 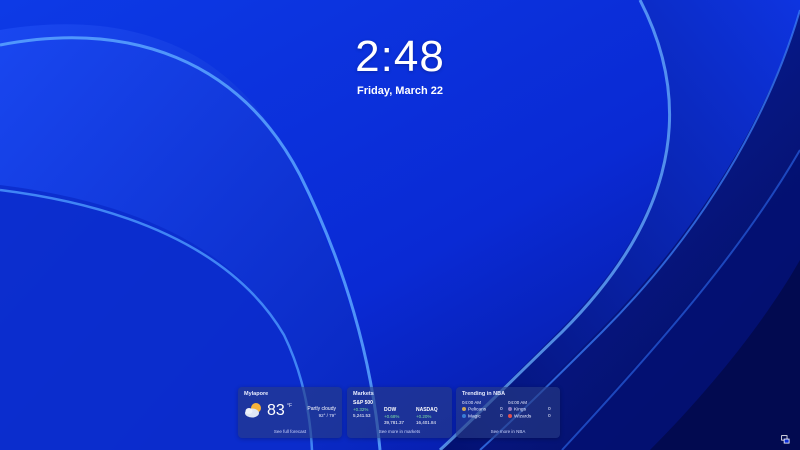 I want to click on market-index-change: +0.20%, so click(x=424, y=416).